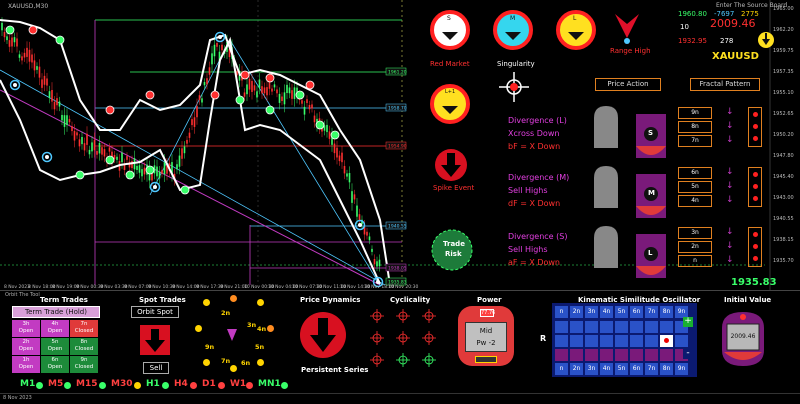 Image resolution: width=800 pixels, height=404 pixels. I want to click on timeframe-status-dot, so click(249, 385).